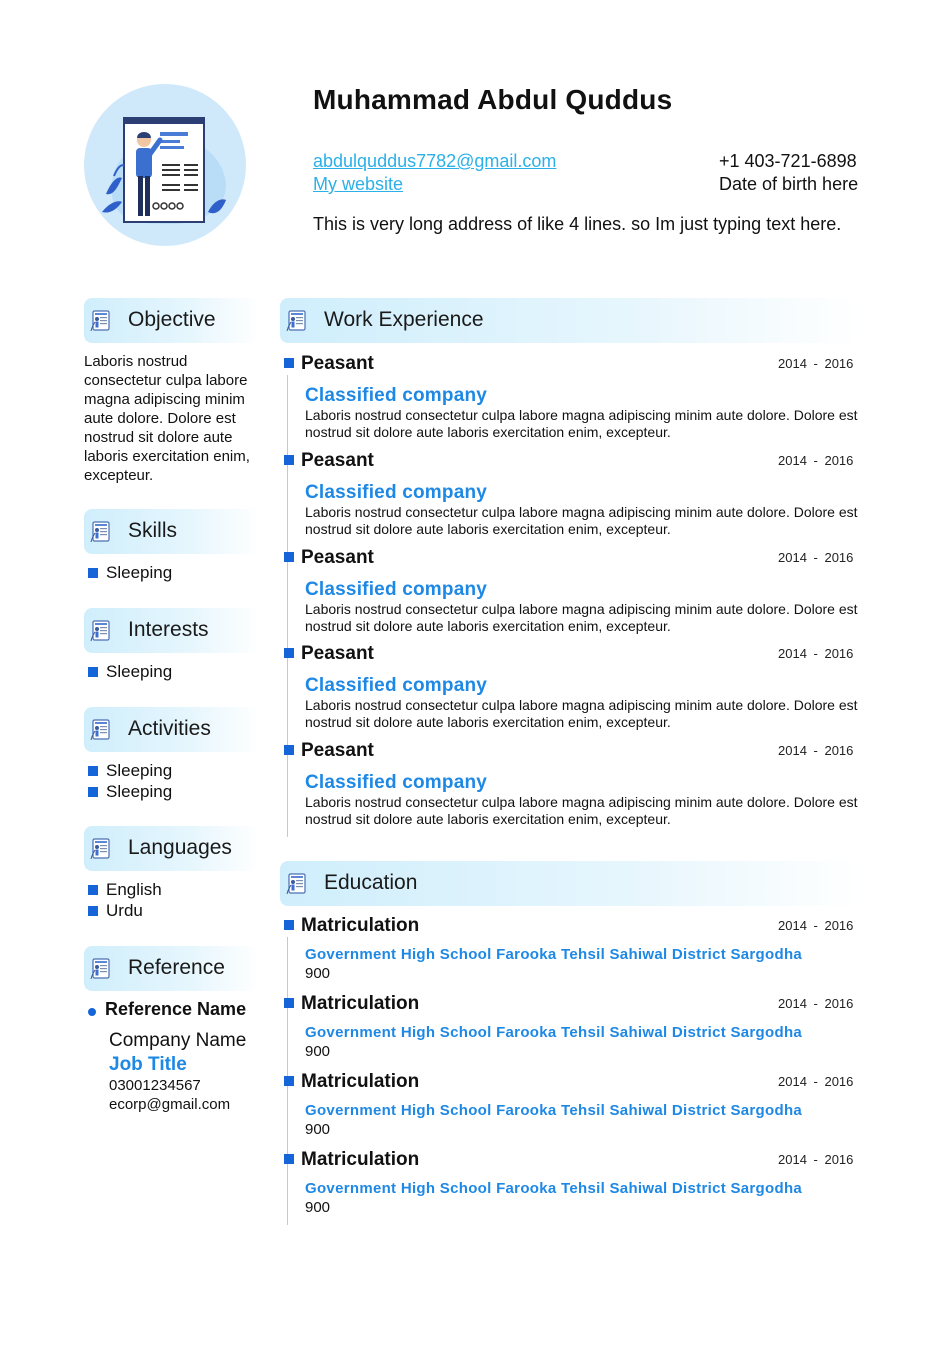 The image size is (952, 1352). I want to click on skills-list: Sleeping, so click(130, 572).